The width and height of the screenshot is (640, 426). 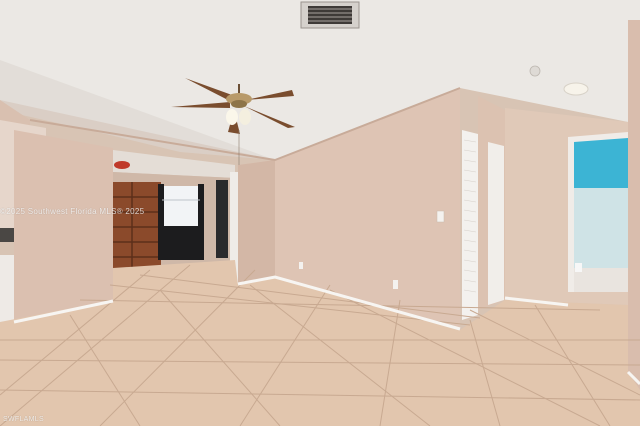 What do you see at coordinates (601, 280) in the screenshot?
I see `bathroom-floor` at bounding box center [601, 280].